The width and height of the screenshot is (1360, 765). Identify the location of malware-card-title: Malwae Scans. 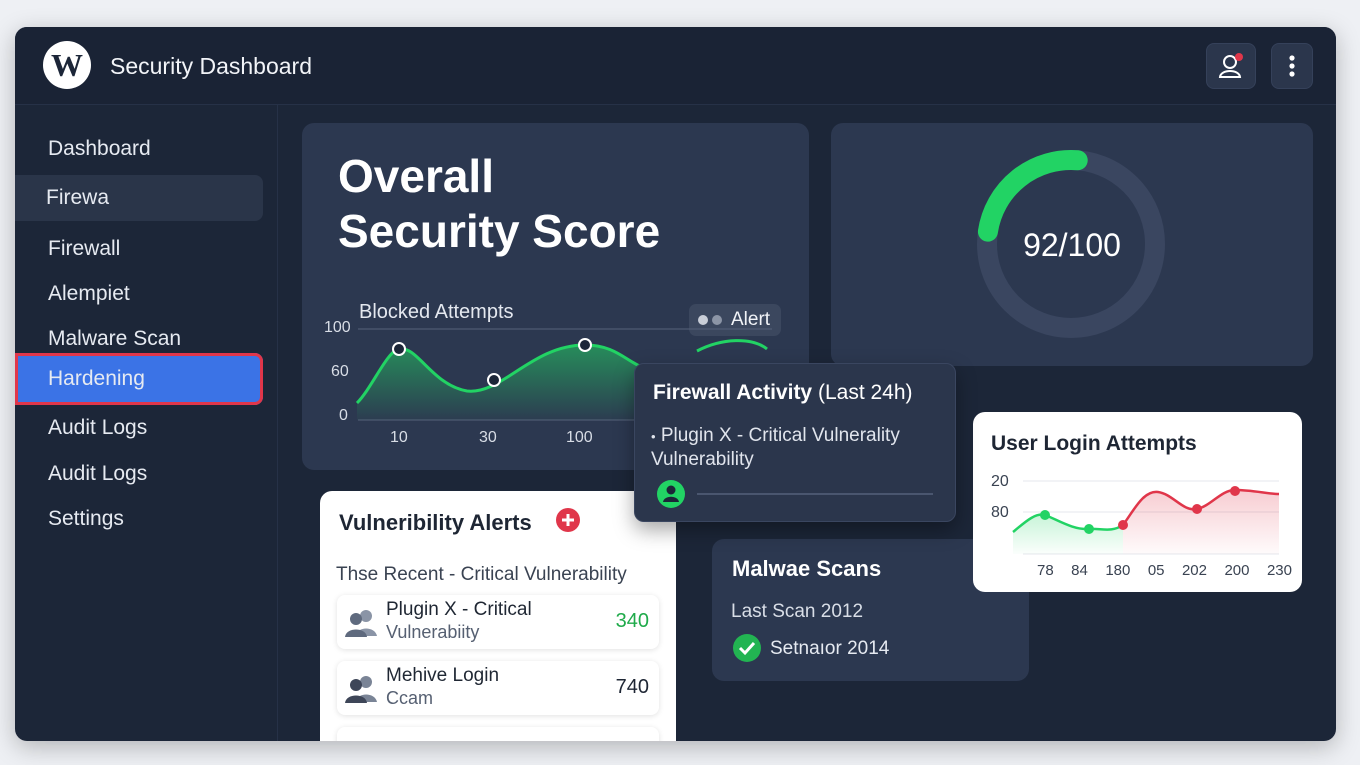
(807, 568).